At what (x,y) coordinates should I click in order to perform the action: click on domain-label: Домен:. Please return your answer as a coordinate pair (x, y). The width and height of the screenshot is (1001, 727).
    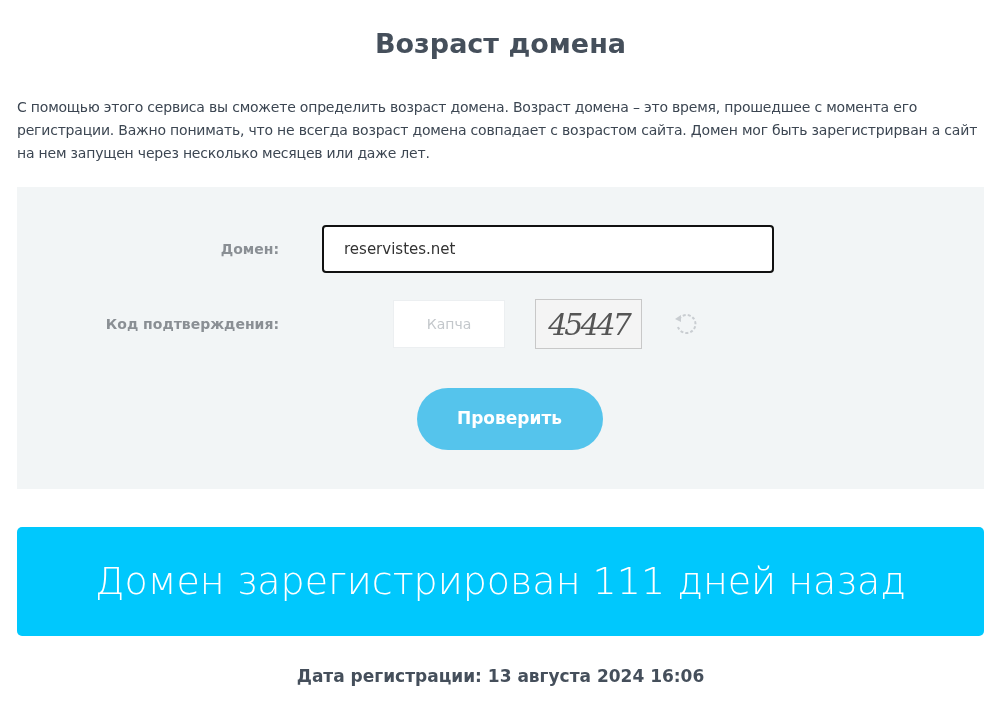
    Looking at the image, I should click on (249, 249).